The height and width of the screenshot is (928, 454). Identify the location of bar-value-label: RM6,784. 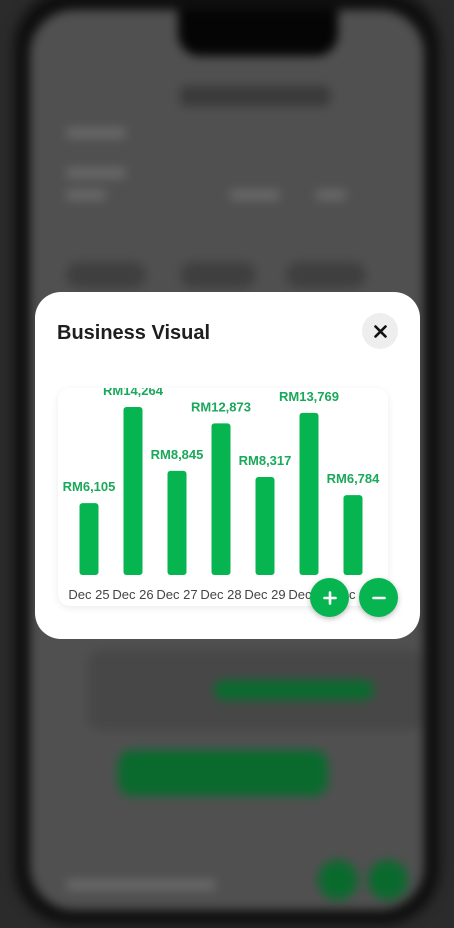
(354, 478).